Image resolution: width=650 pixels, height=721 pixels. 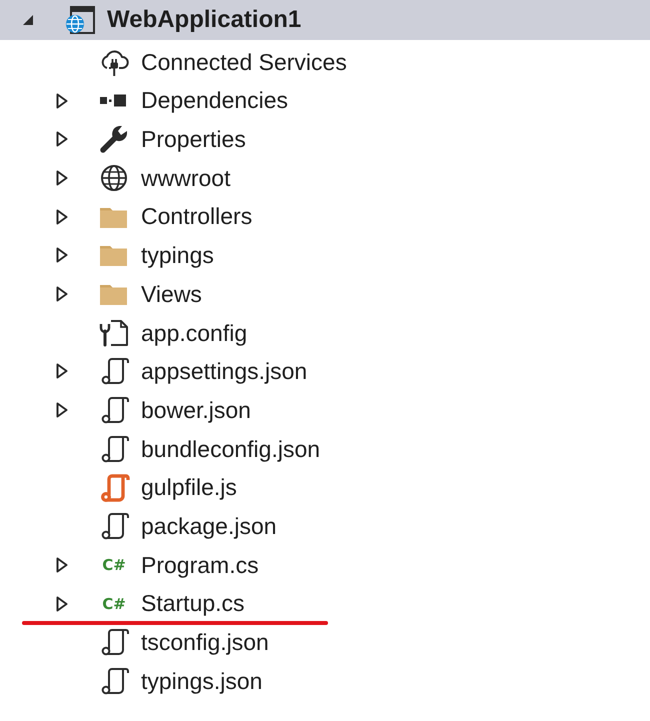 What do you see at coordinates (325, 526) in the screenshot?
I see `tree-item: package.json` at bounding box center [325, 526].